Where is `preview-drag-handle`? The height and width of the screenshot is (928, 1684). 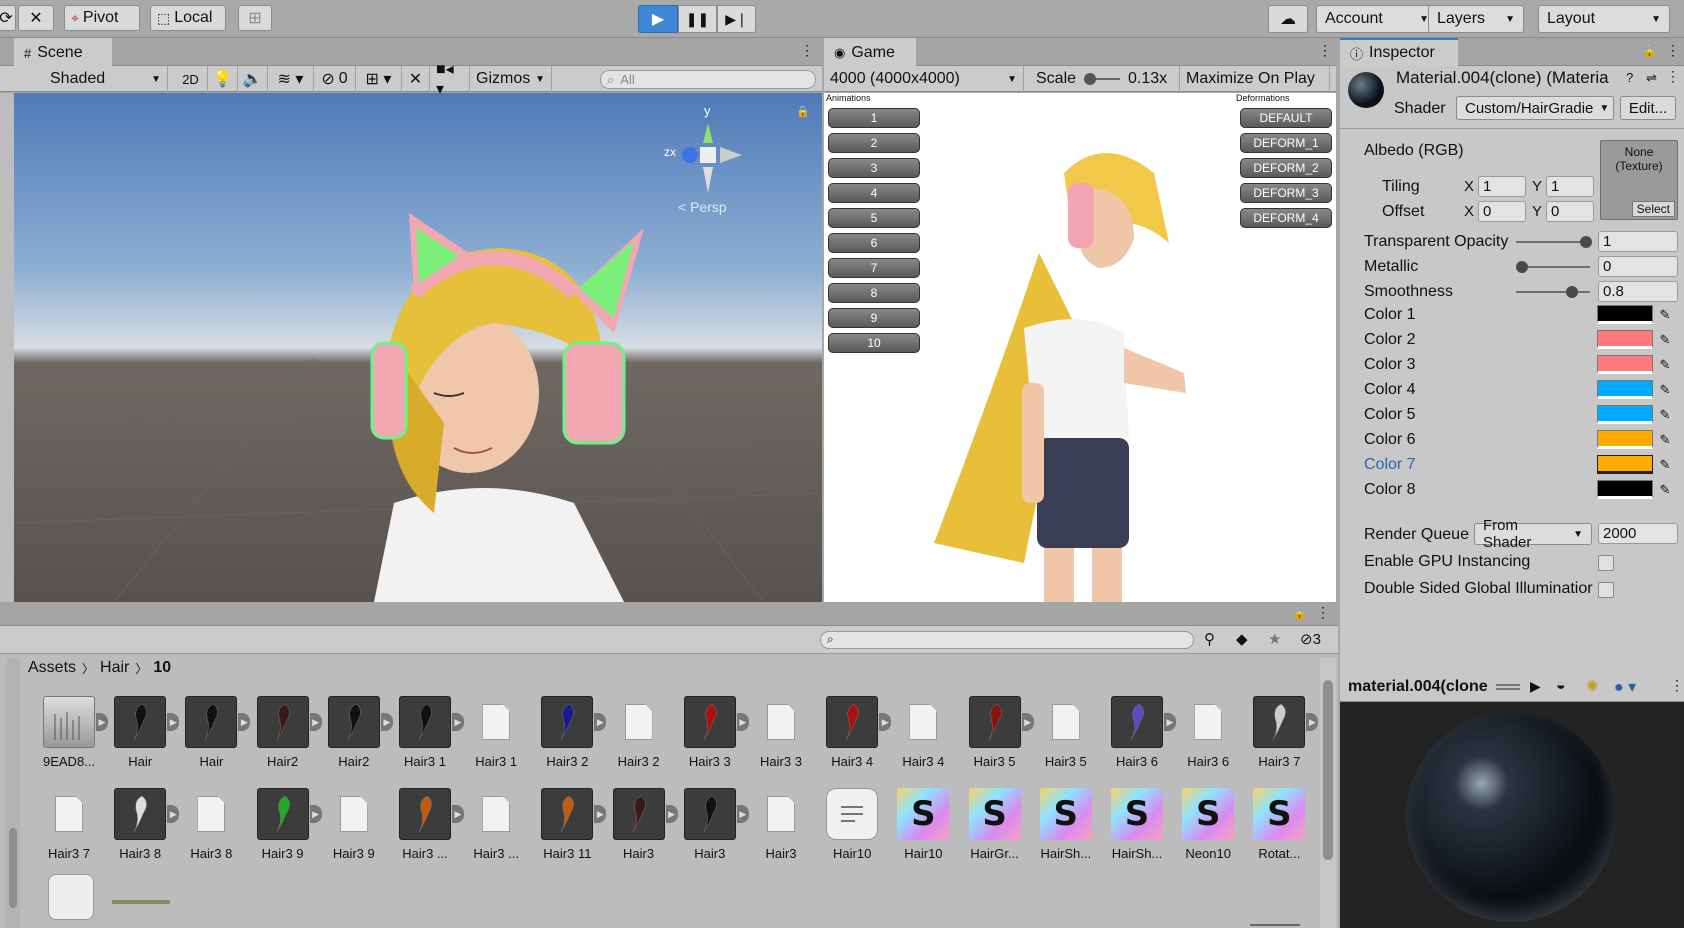 preview-drag-handle is located at coordinates (1508, 687).